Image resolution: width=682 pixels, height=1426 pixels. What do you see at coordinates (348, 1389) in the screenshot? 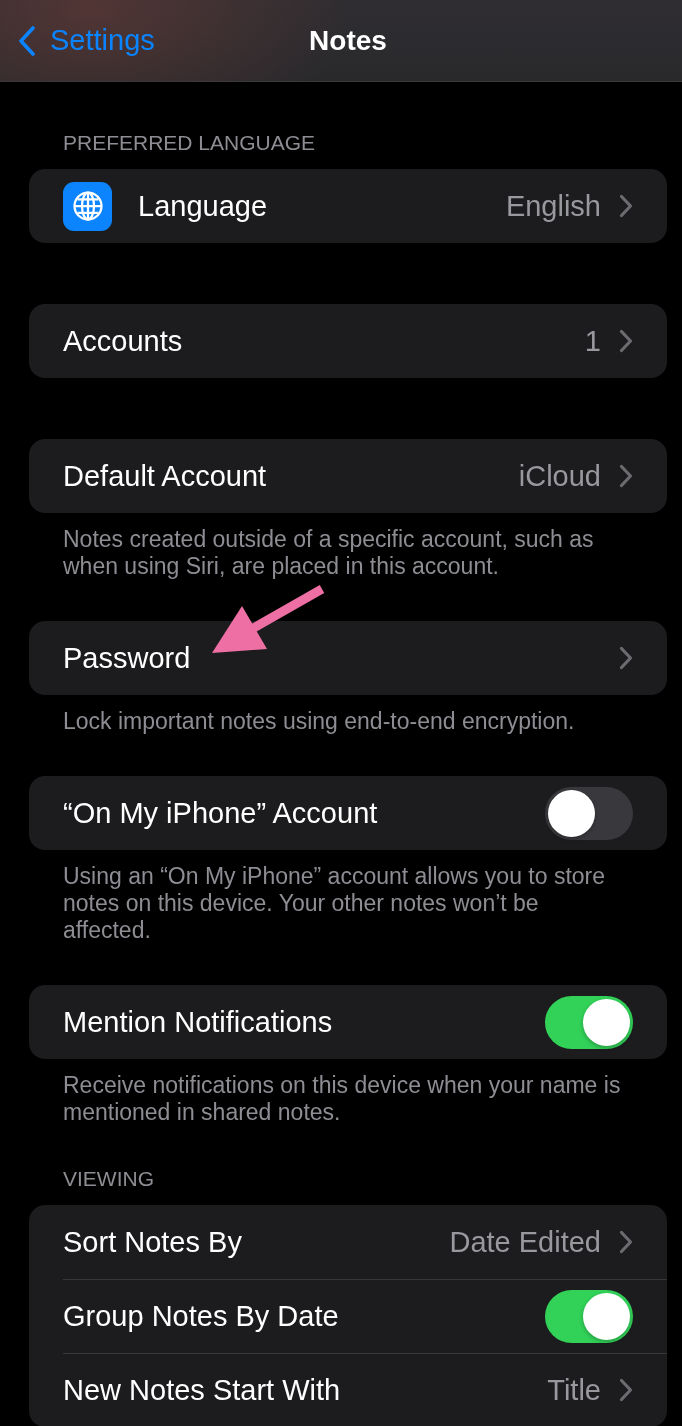
I see `settings-row: New Notes Start With Title` at bounding box center [348, 1389].